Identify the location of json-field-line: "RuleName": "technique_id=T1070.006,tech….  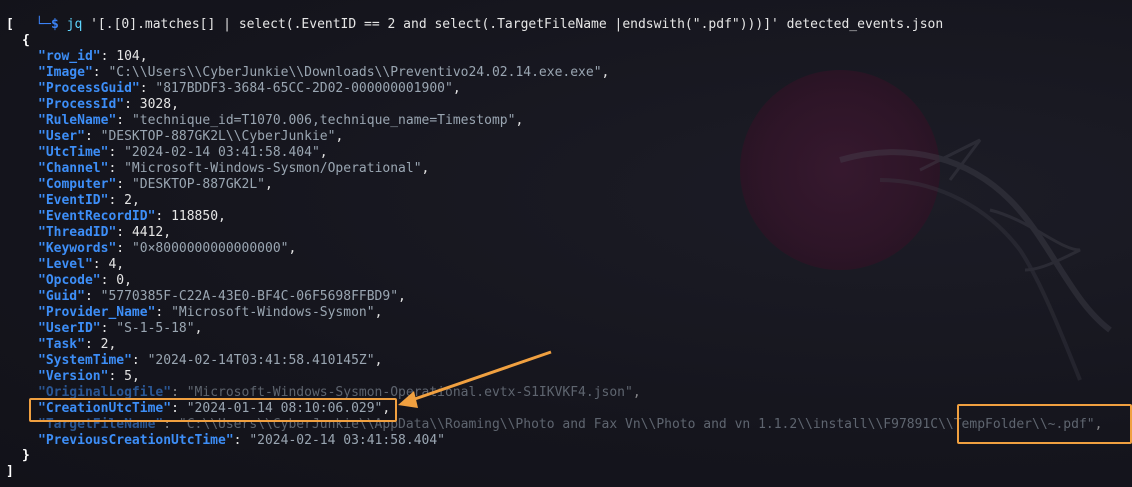
(280, 121).